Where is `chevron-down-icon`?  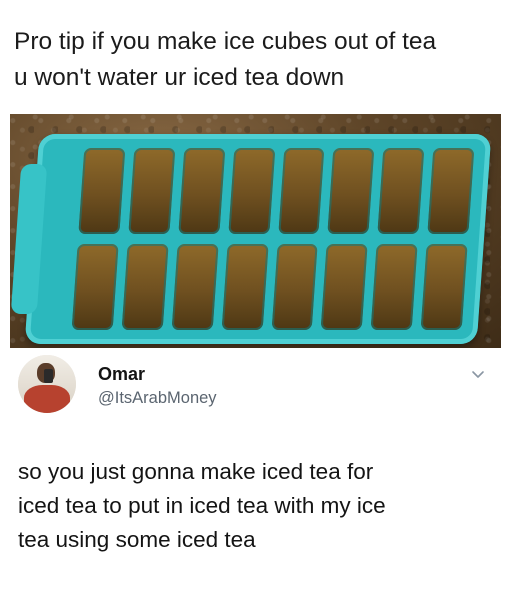
chevron-down-icon is located at coordinates (478, 375).